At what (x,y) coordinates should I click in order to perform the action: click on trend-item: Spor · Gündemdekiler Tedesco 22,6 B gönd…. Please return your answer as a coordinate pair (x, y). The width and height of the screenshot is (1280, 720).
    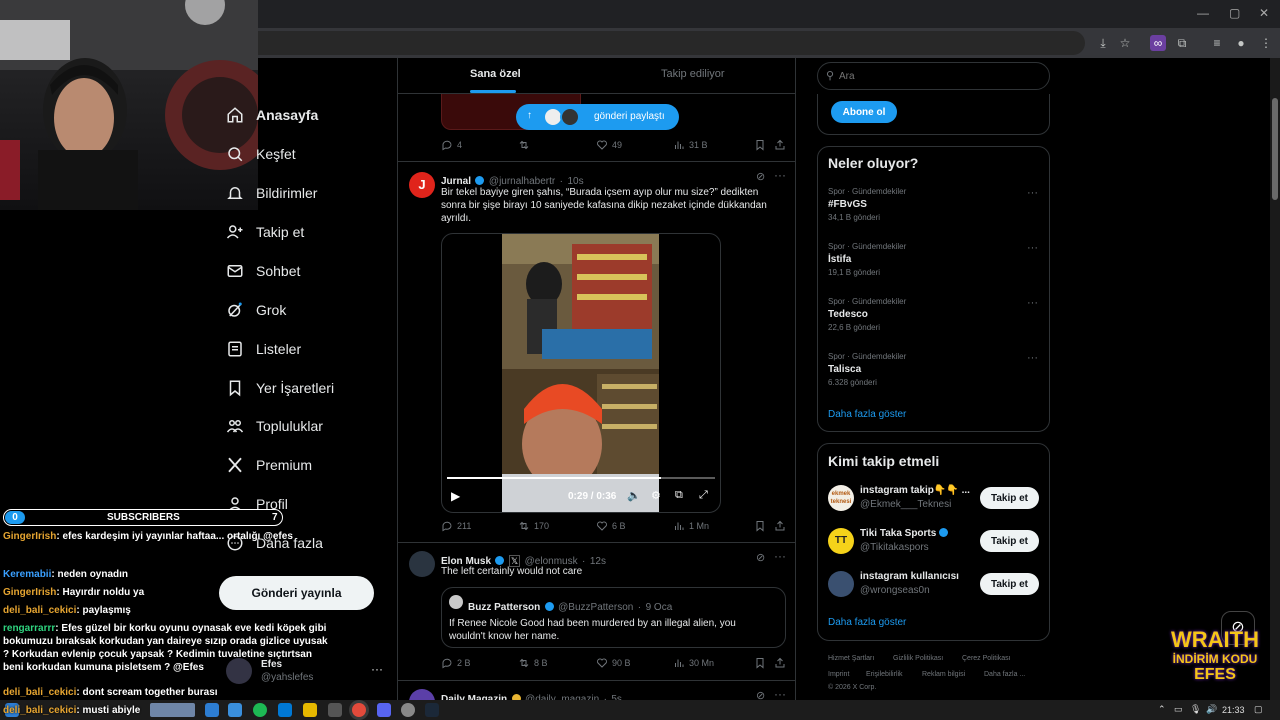
    Looking at the image, I should click on (934, 318).